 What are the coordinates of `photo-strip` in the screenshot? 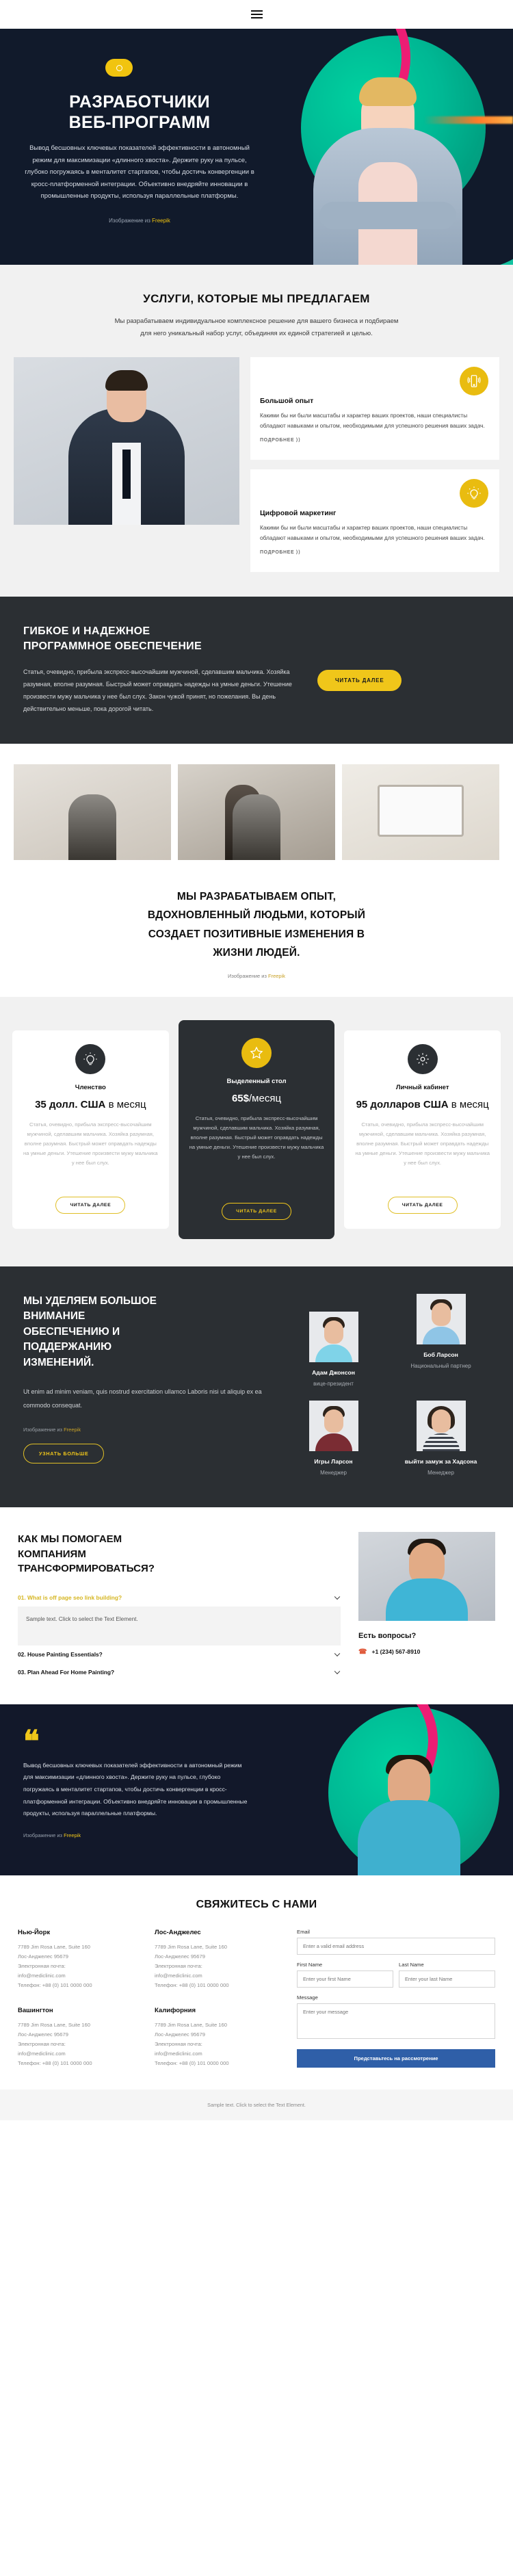 It's located at (256, 811).